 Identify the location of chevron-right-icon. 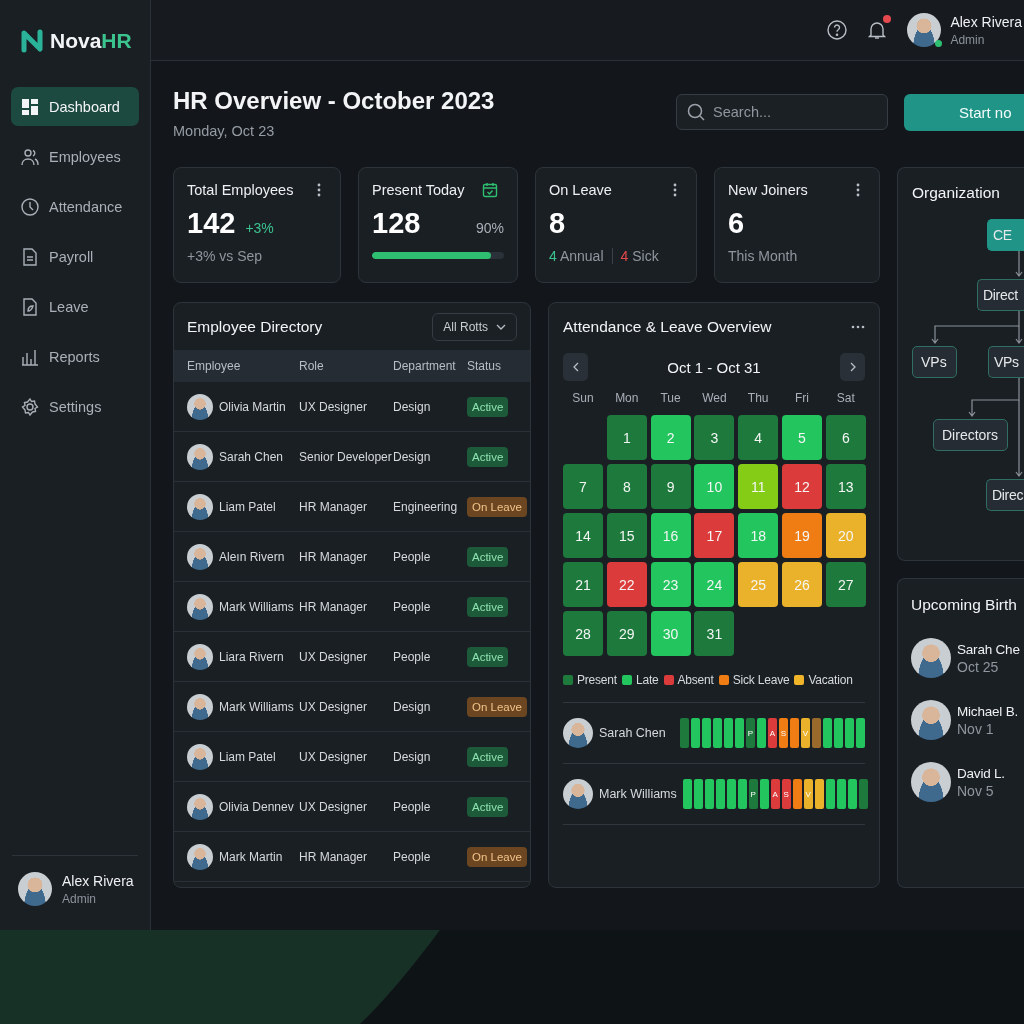
(852, 367).